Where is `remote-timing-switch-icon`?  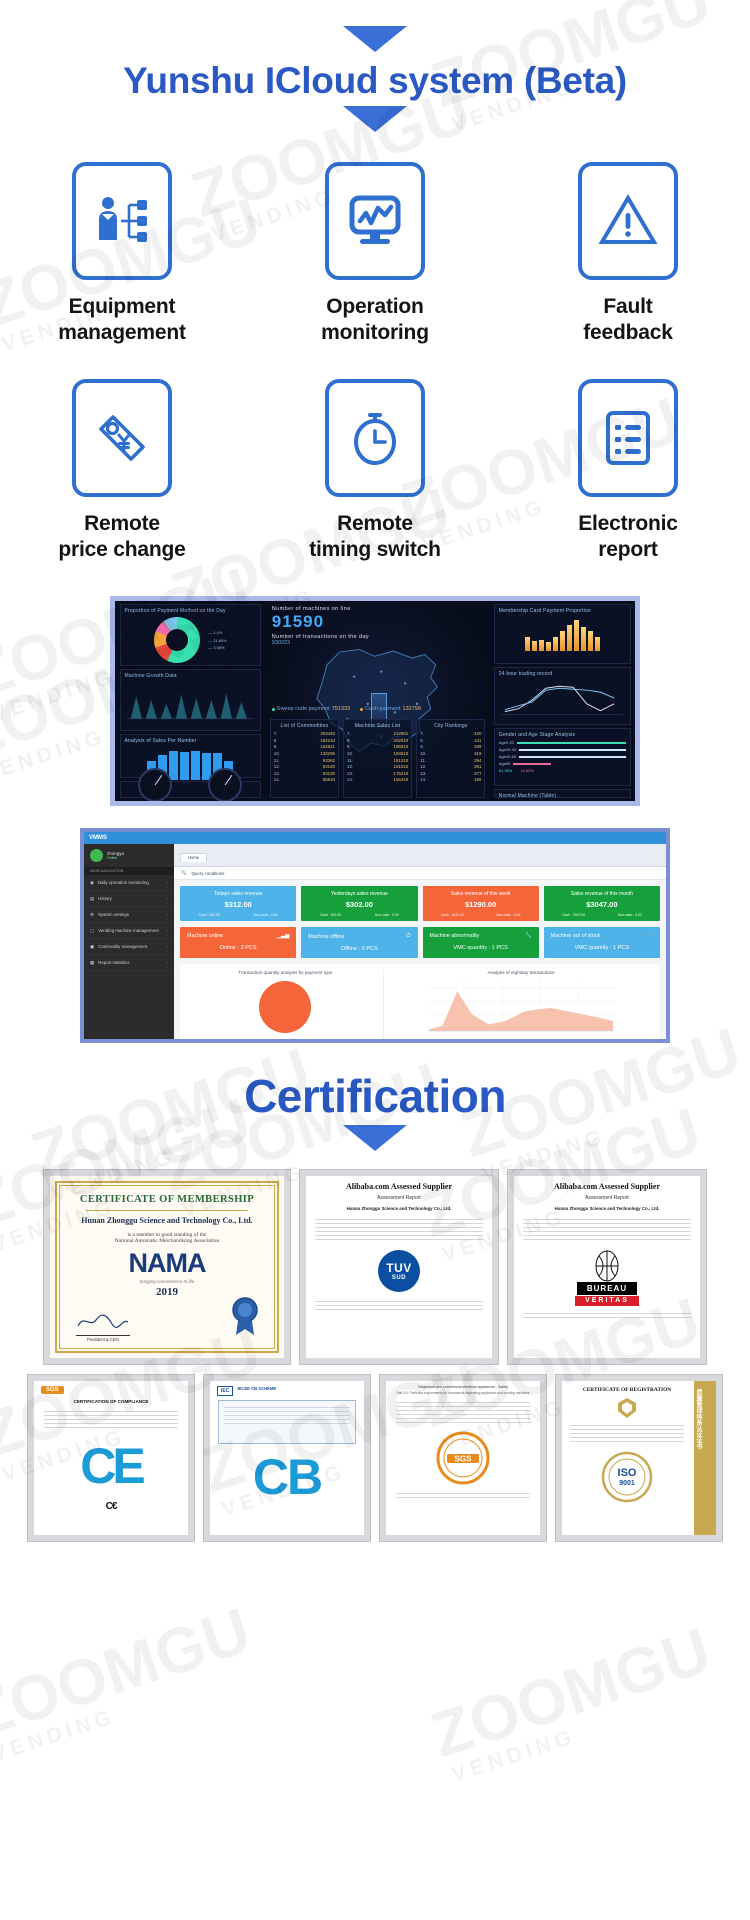 remote-timing-switch-icon is located at coordinates (375, 439).